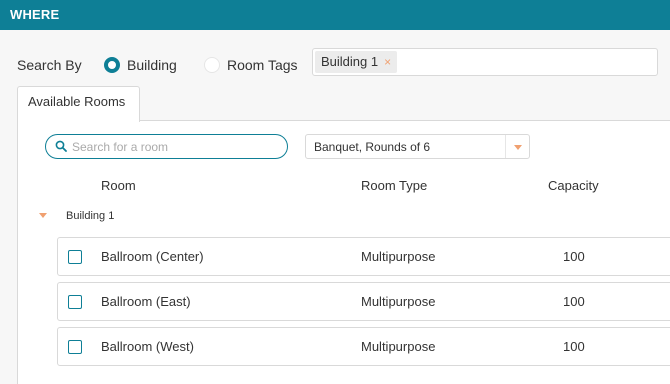 The height and width of the screenshot is (384, 670). I want to click on remove-tag-icon: ×, so click(387, 62).